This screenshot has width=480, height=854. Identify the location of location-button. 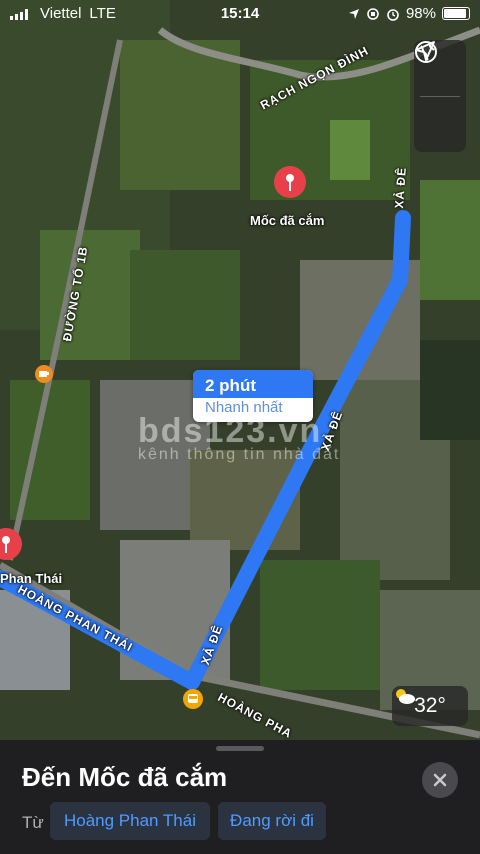
(440, 97).